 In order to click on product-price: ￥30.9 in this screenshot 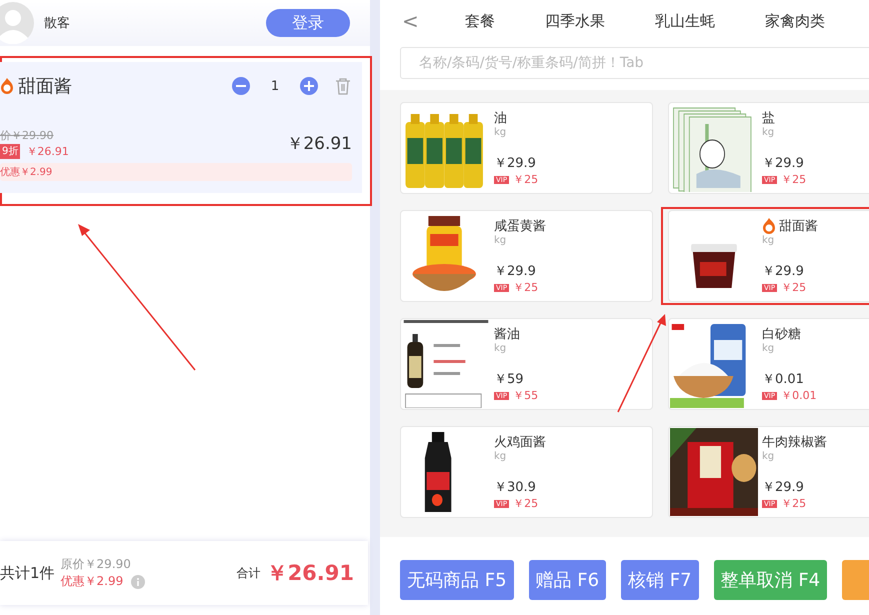, I will do `click(515, 487)`.